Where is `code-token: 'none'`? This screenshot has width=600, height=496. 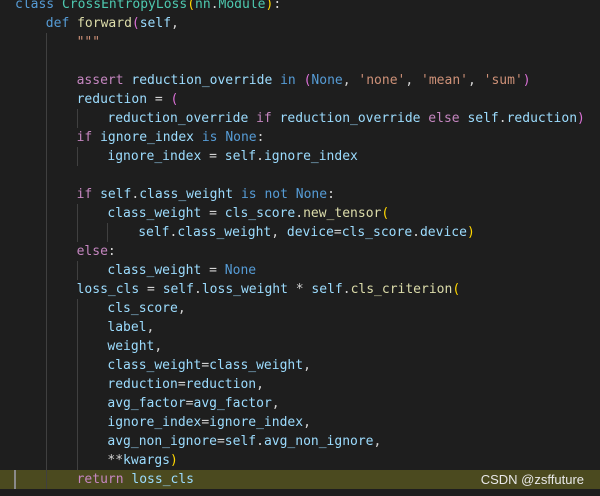 code-token: 'none' is located at coordinates (382, 80).